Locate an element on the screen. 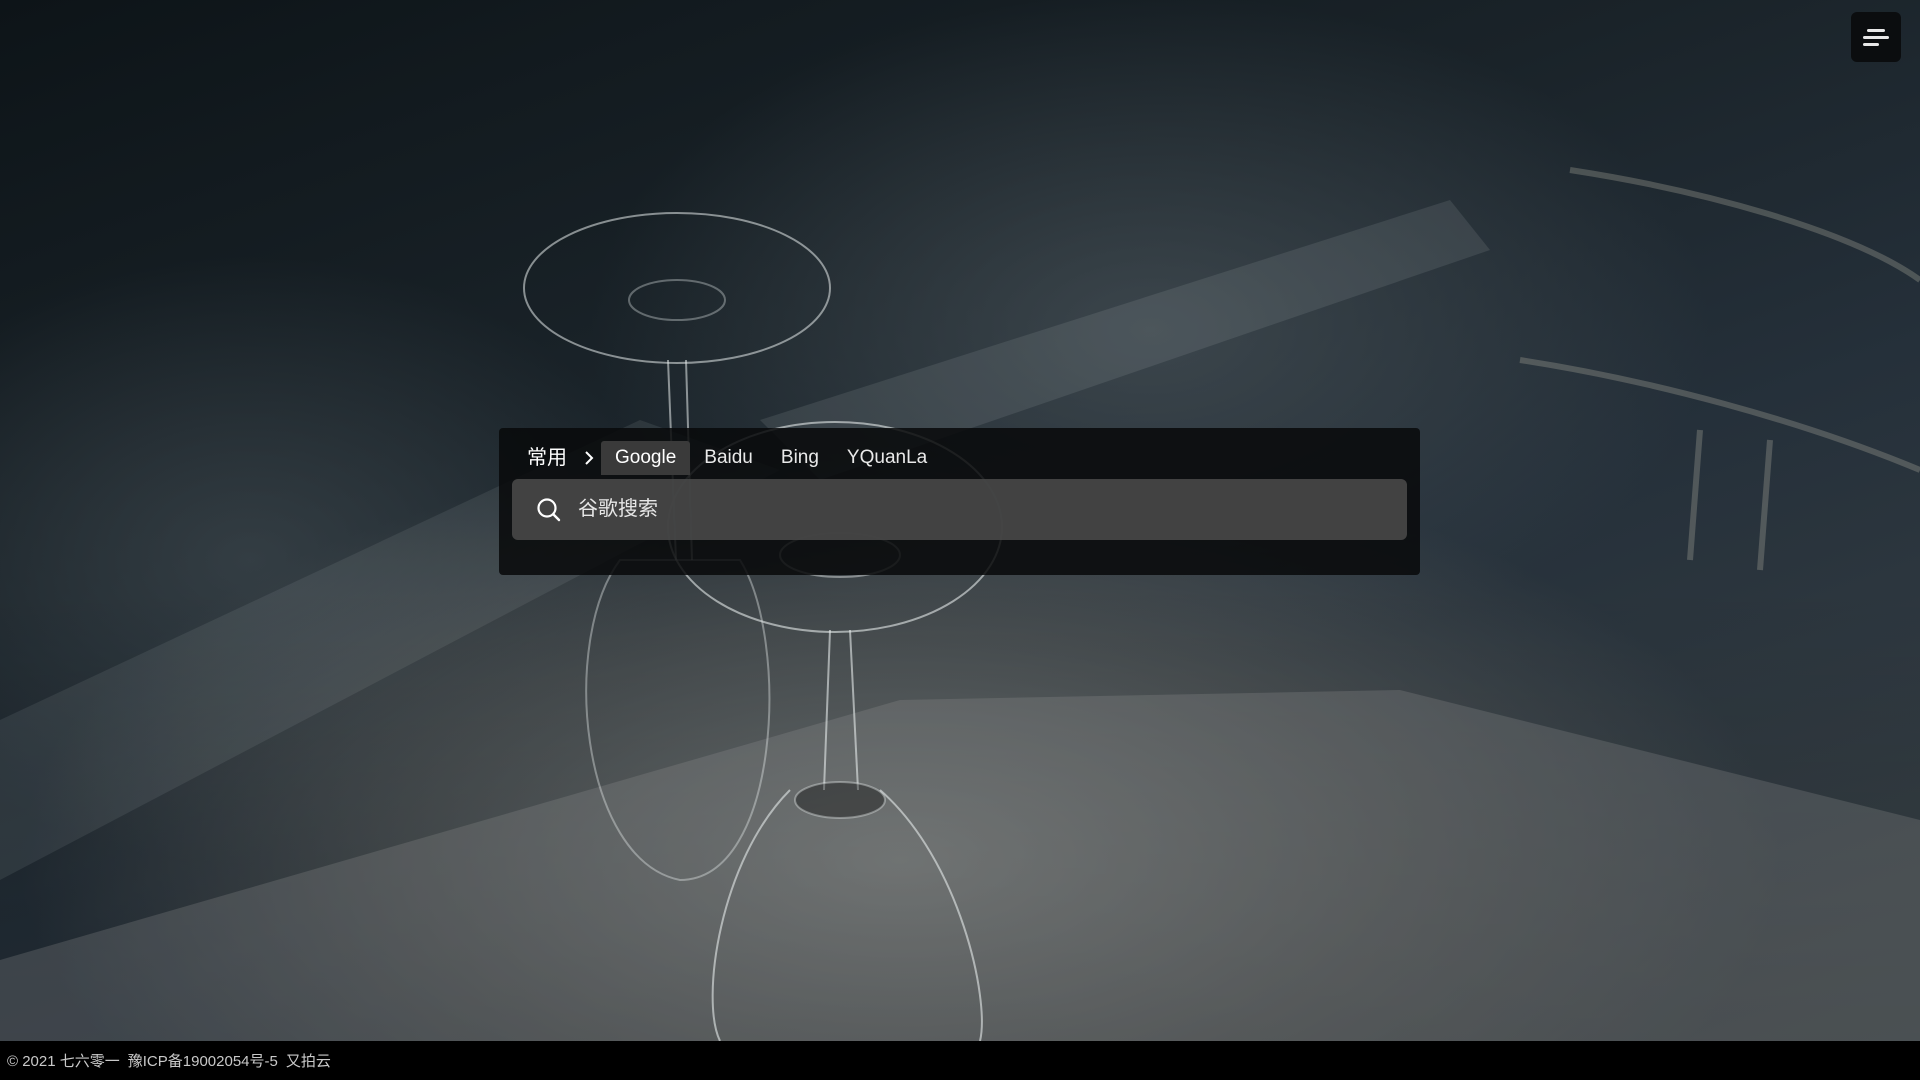 The width and height of the screenshot is (1920, 1080). search-input is located at coordinates (986, 509).